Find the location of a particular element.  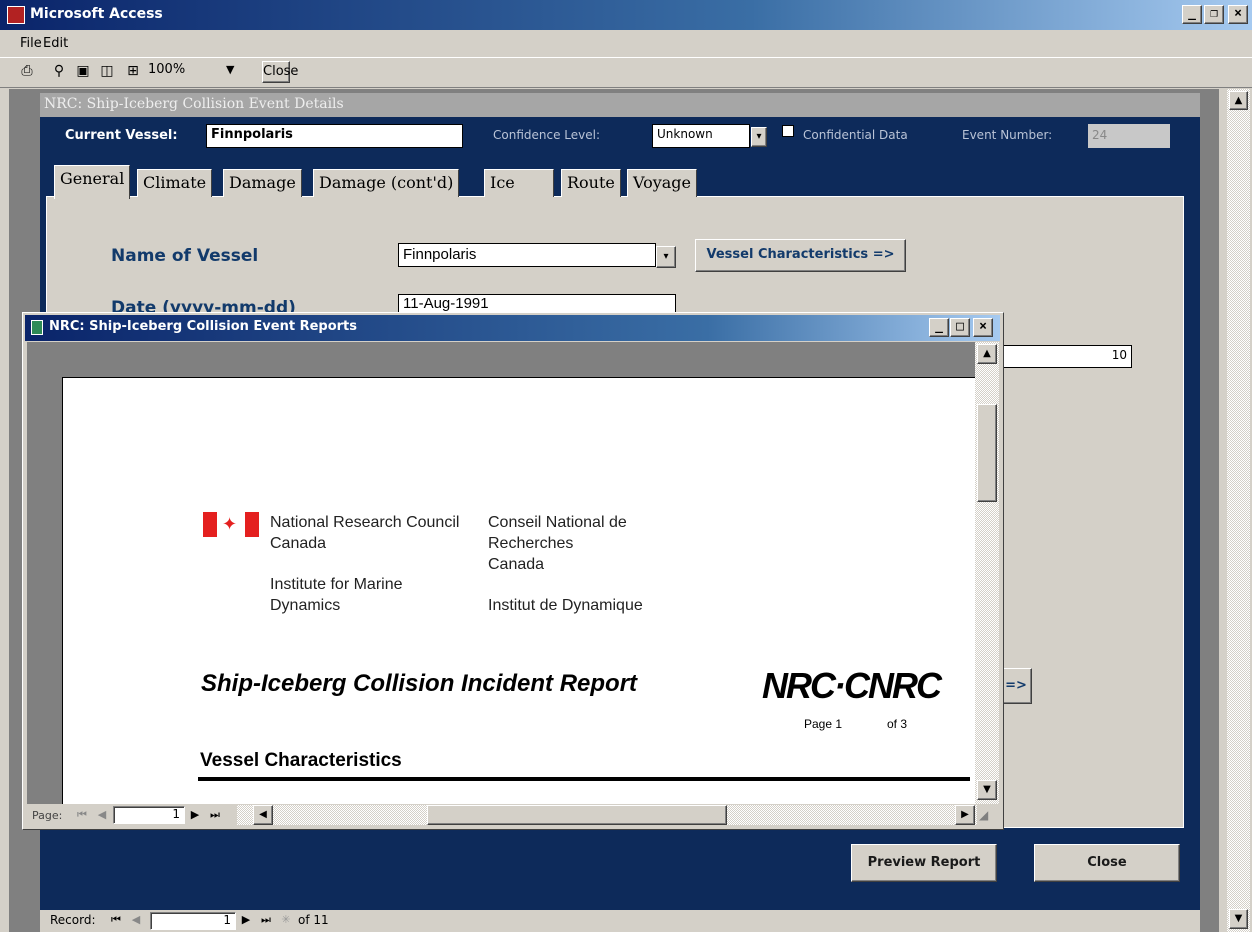

menu-edit: Edit is located at coordinates (55, 43).